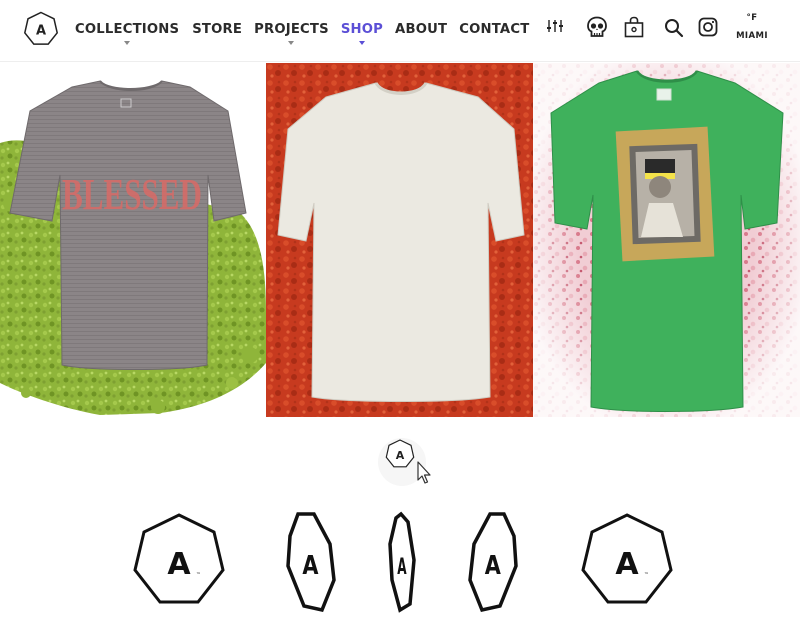  Describe the element at coordinates (674, 30) in the screenshot. I see `search-icon` at that location.